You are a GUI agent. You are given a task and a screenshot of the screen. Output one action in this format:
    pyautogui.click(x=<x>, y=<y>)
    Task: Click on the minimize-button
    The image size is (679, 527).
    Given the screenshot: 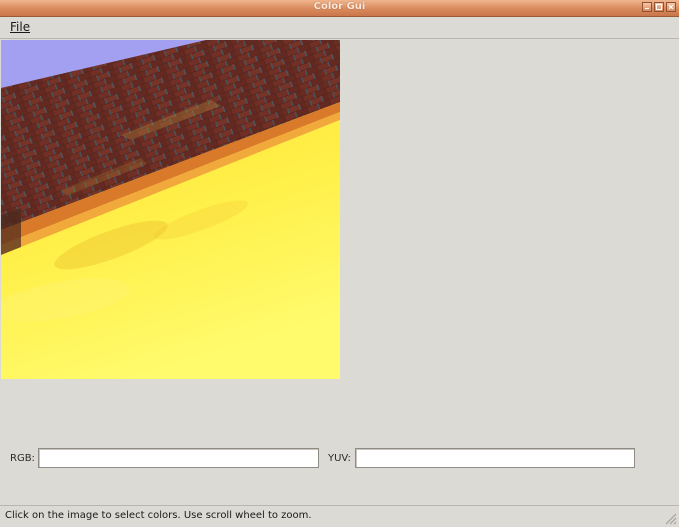 What is the action you would take?
    pyautogui.click(x=647, y=7)
    